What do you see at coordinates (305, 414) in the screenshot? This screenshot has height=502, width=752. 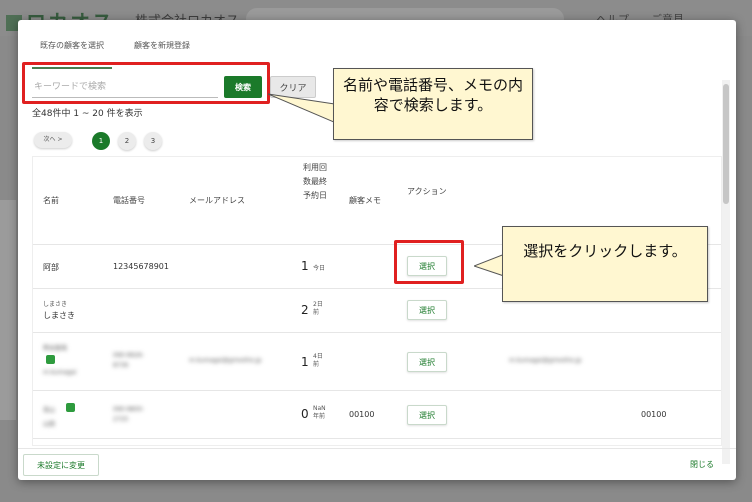 I see `usage-count: 0` at bounding box center [305, 414].